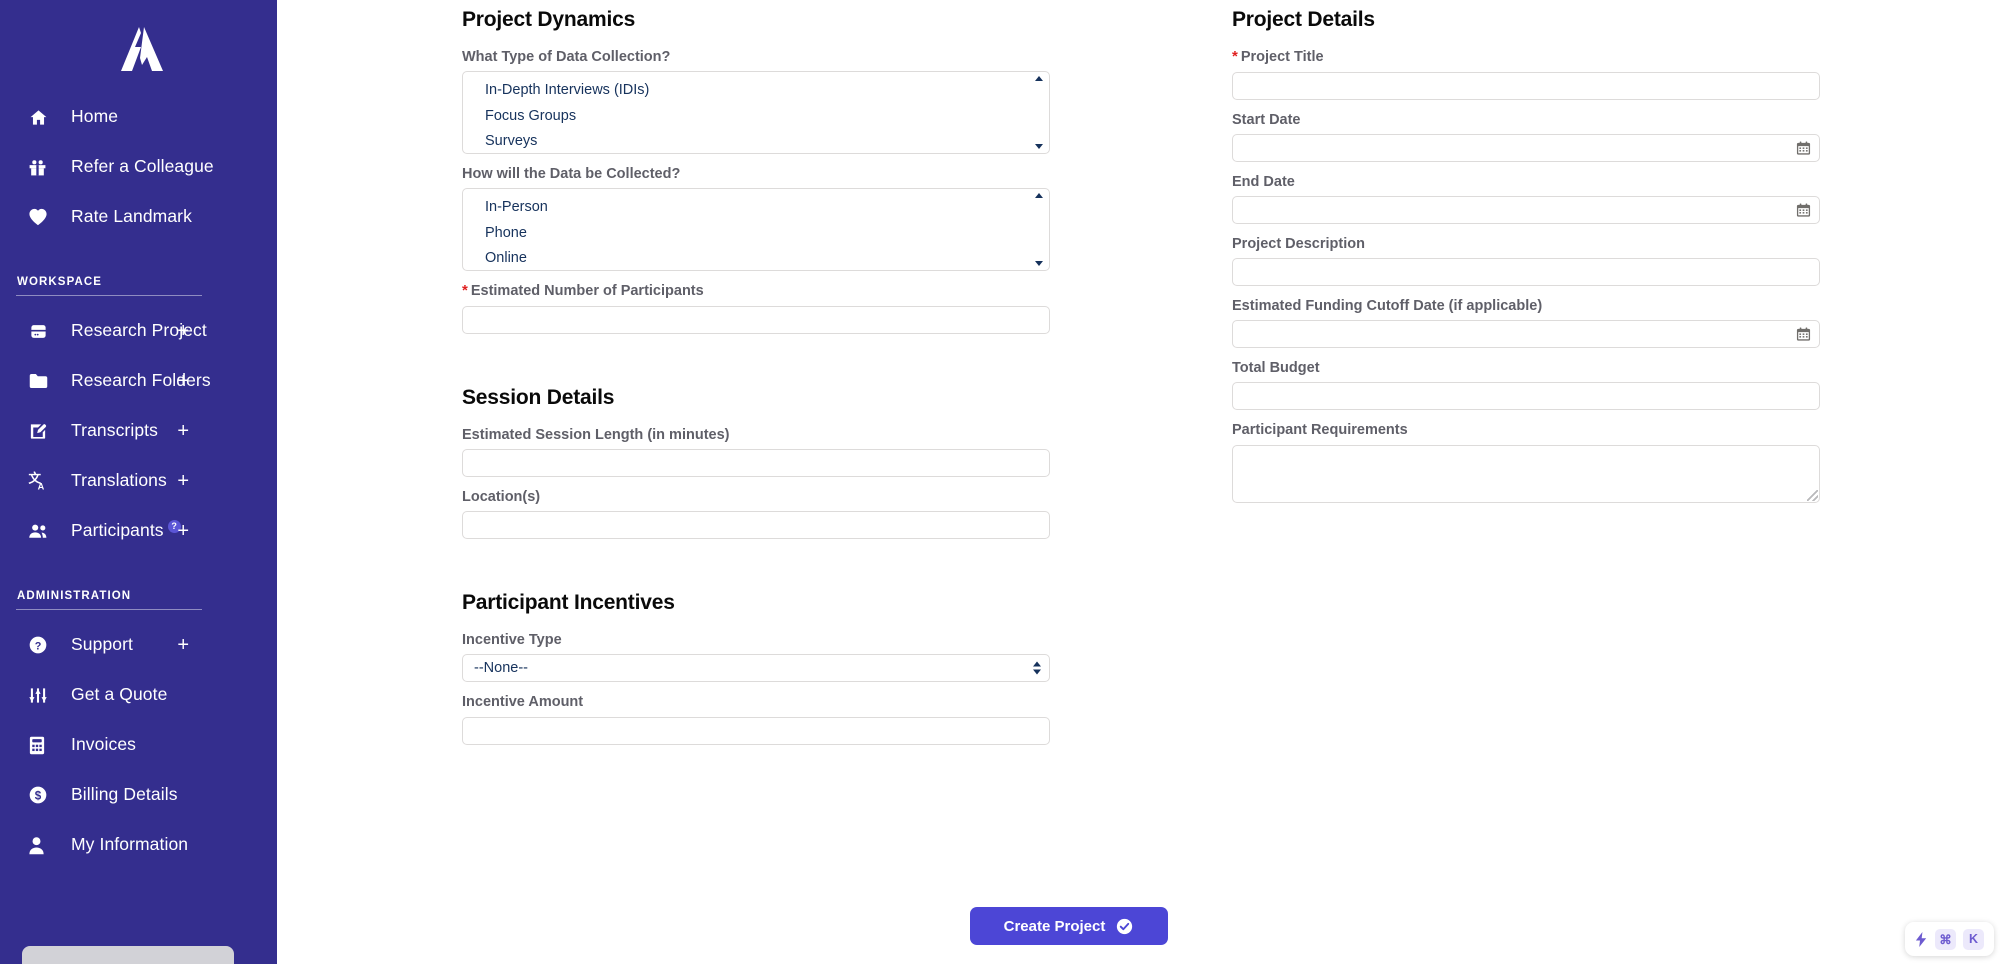 This screenshot has width=2000, height=964. I want to click on field-label: * Project Title, so click(1534, 57).